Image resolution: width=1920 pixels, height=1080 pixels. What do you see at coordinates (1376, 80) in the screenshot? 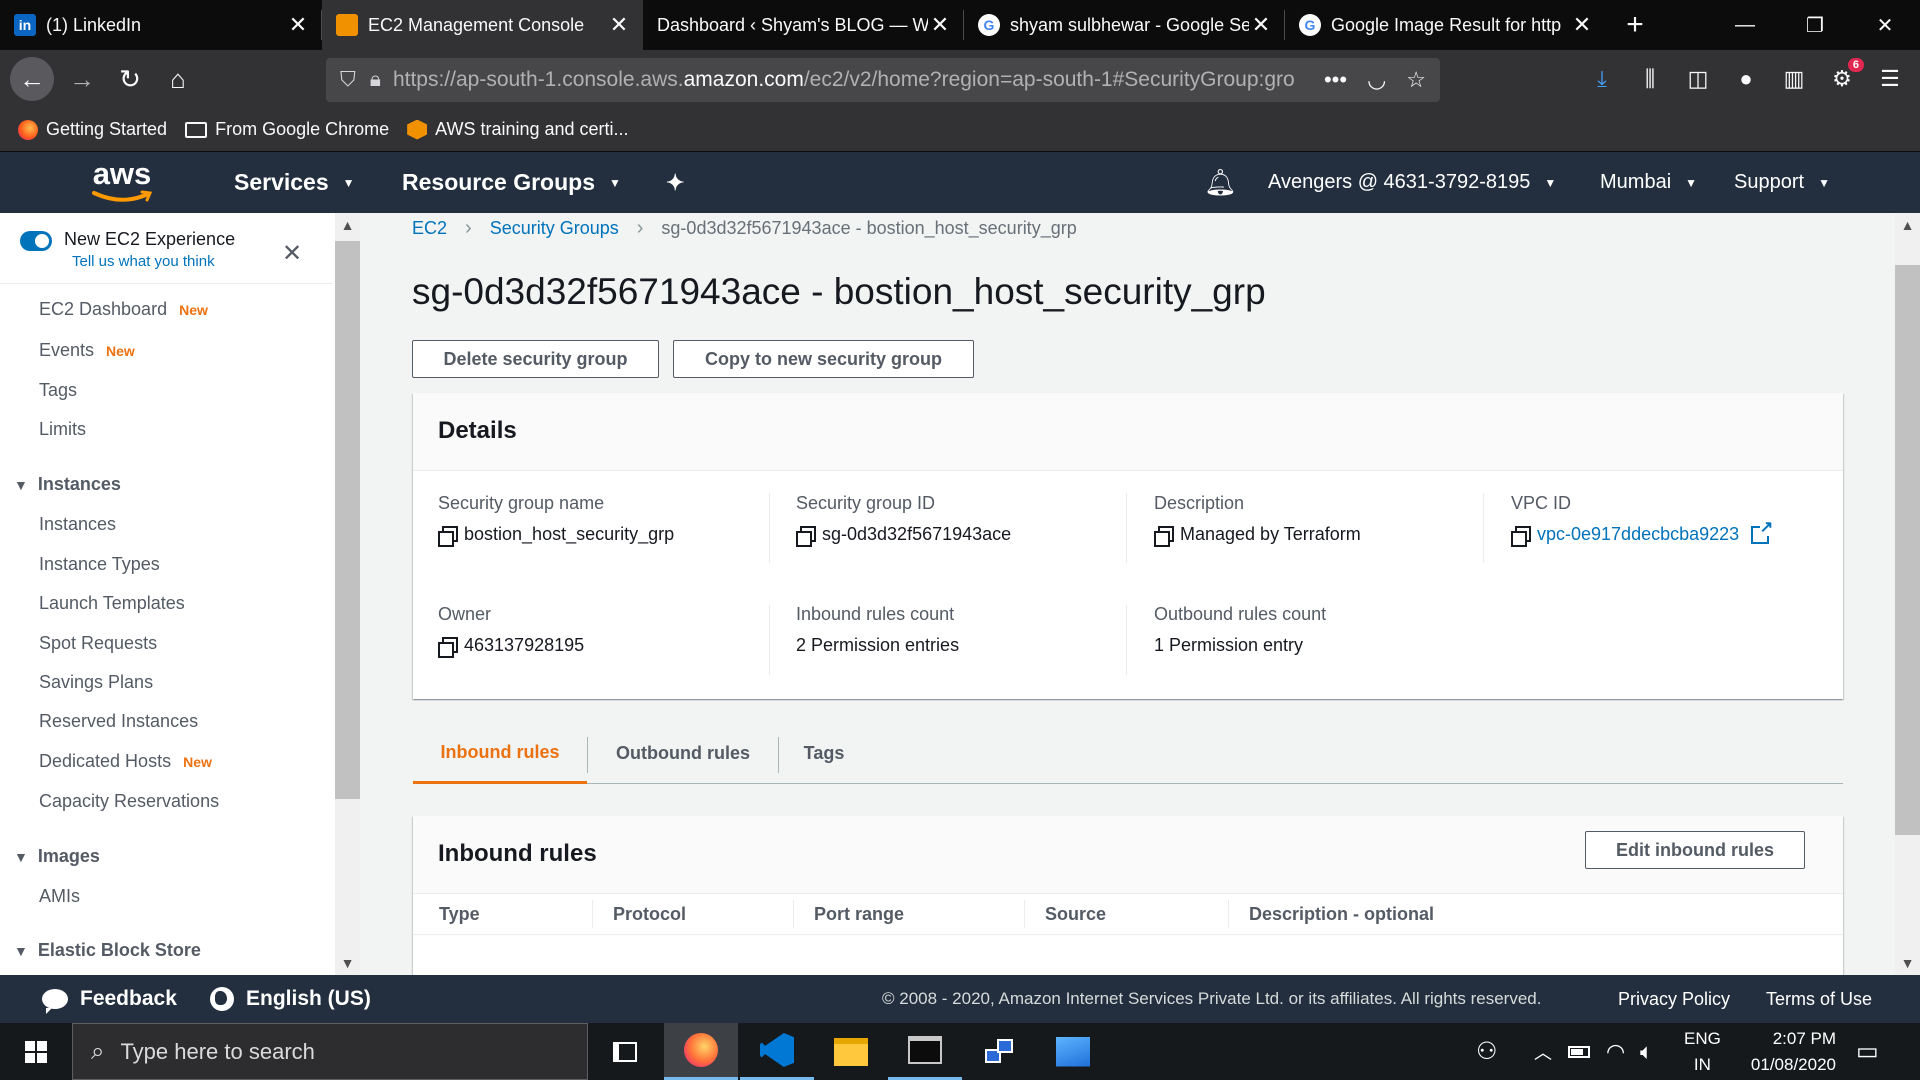
I see `pocket-icon: ◡` at bounding box center [1376, 80].